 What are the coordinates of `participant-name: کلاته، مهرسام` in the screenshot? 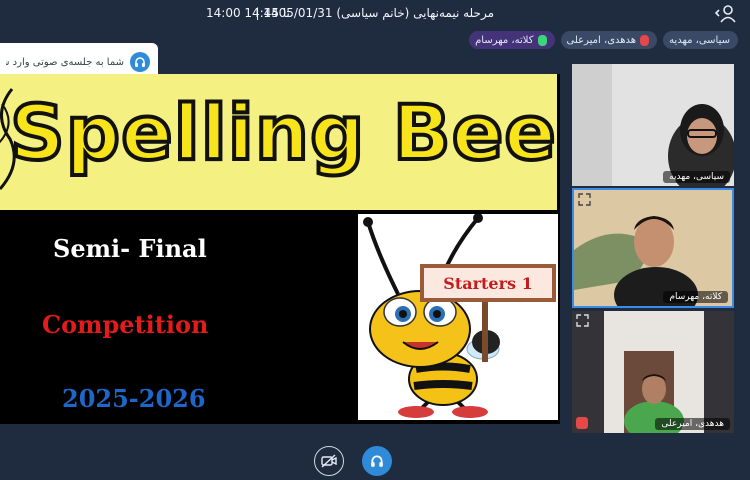 It's located at (695, 297).